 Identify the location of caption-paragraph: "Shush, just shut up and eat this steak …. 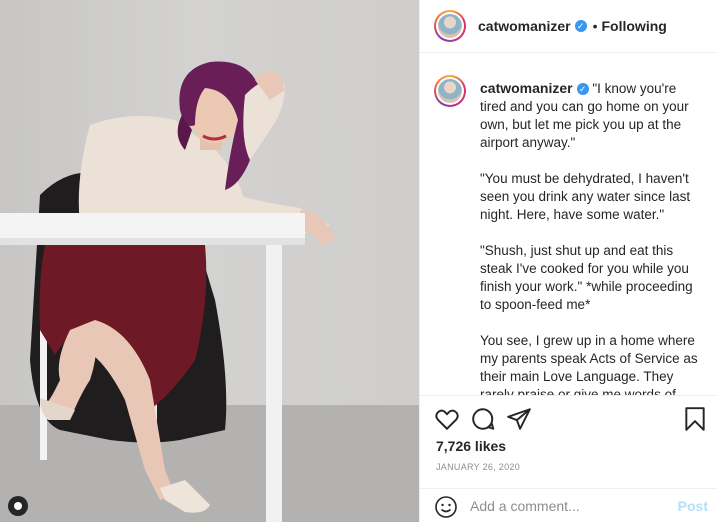
(586, 277).